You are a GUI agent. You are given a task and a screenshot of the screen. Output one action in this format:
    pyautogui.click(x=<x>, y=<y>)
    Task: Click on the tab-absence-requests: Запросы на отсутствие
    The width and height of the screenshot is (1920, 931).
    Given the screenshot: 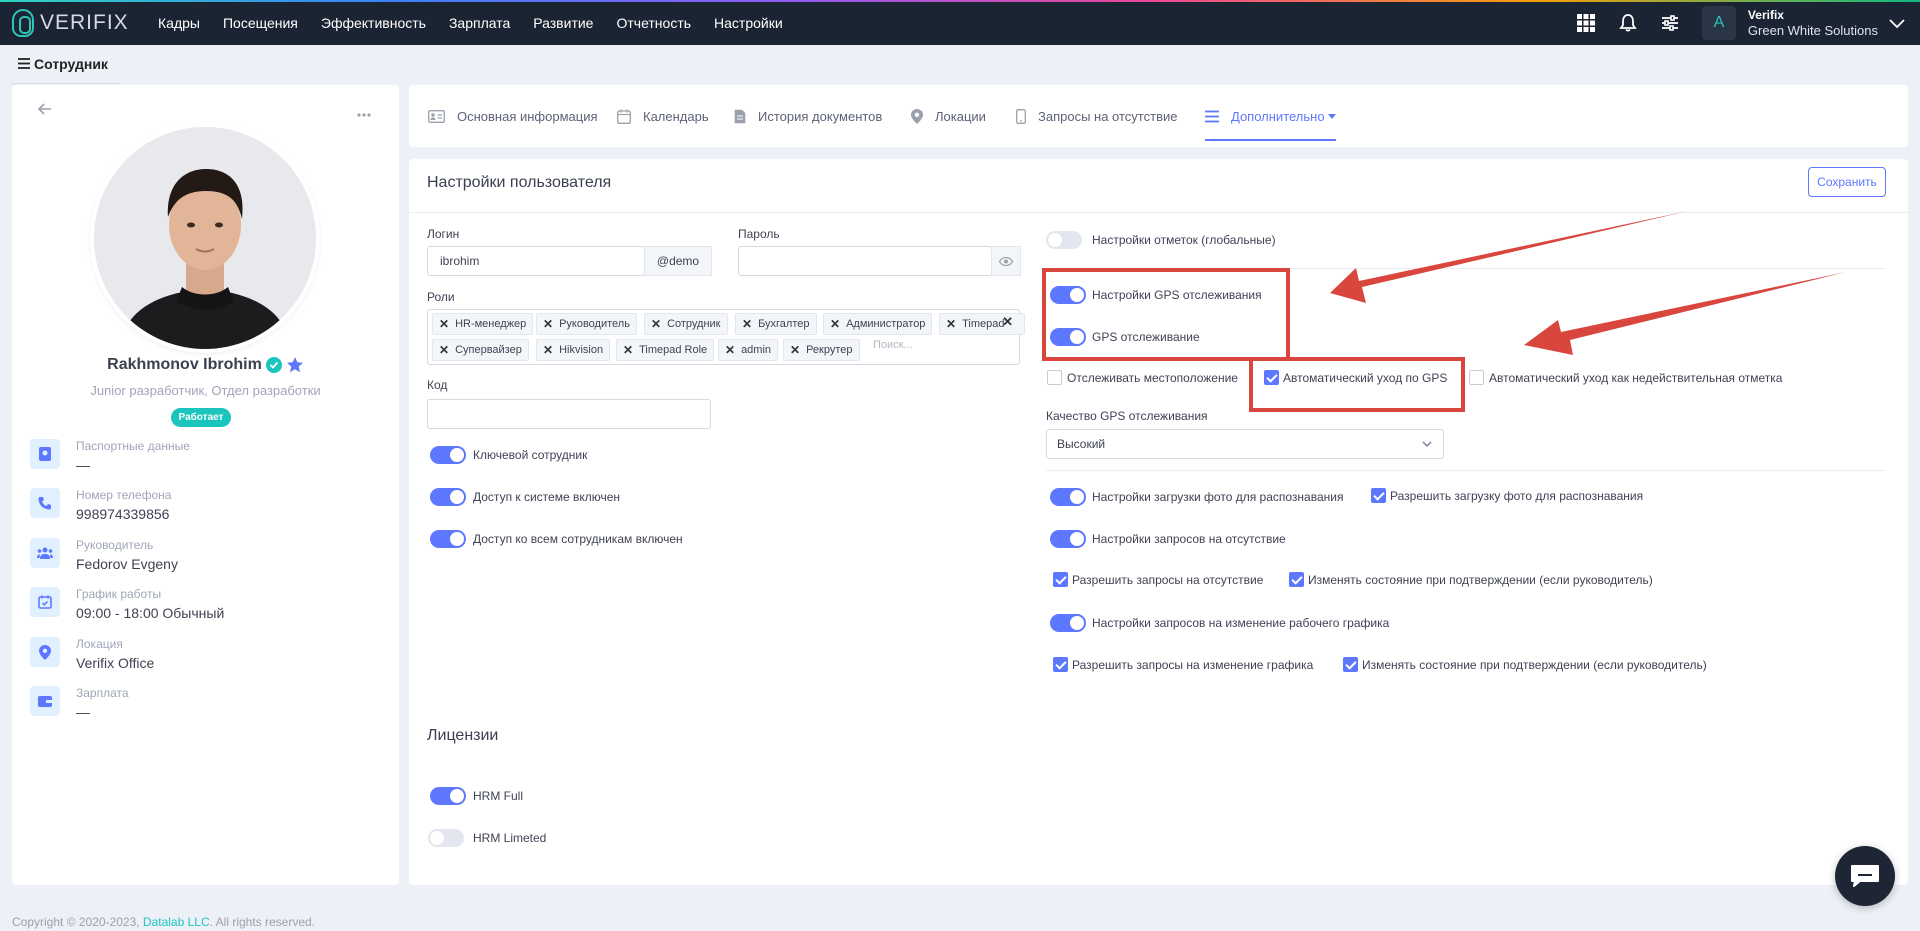 What is the action you would take?
    pyautogui.click(x=1096, y=116)
    